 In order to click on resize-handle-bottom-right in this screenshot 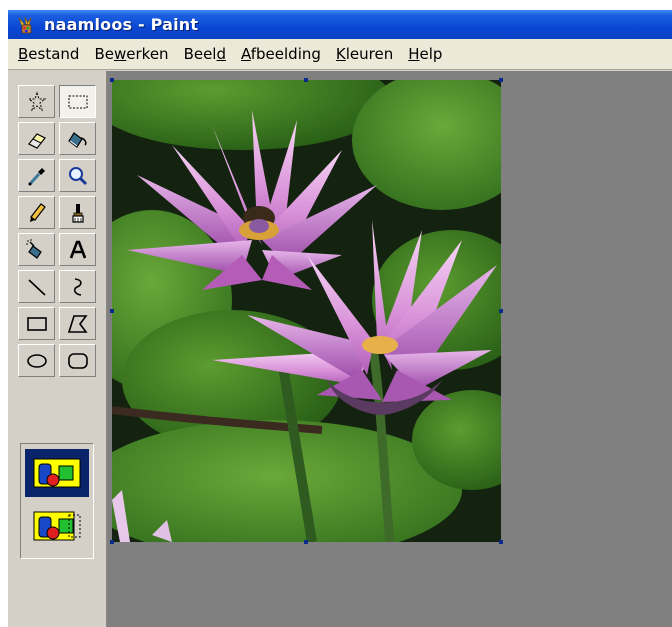, I will do `click(501, 542)`.